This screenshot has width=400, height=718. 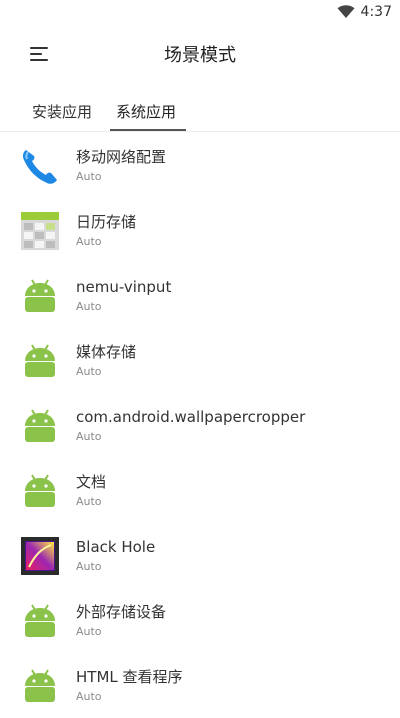 What do you see at coordinates (106, 221) in the screenshot?
I see `app-name: 日历存储` at bounding box center [106, 221].